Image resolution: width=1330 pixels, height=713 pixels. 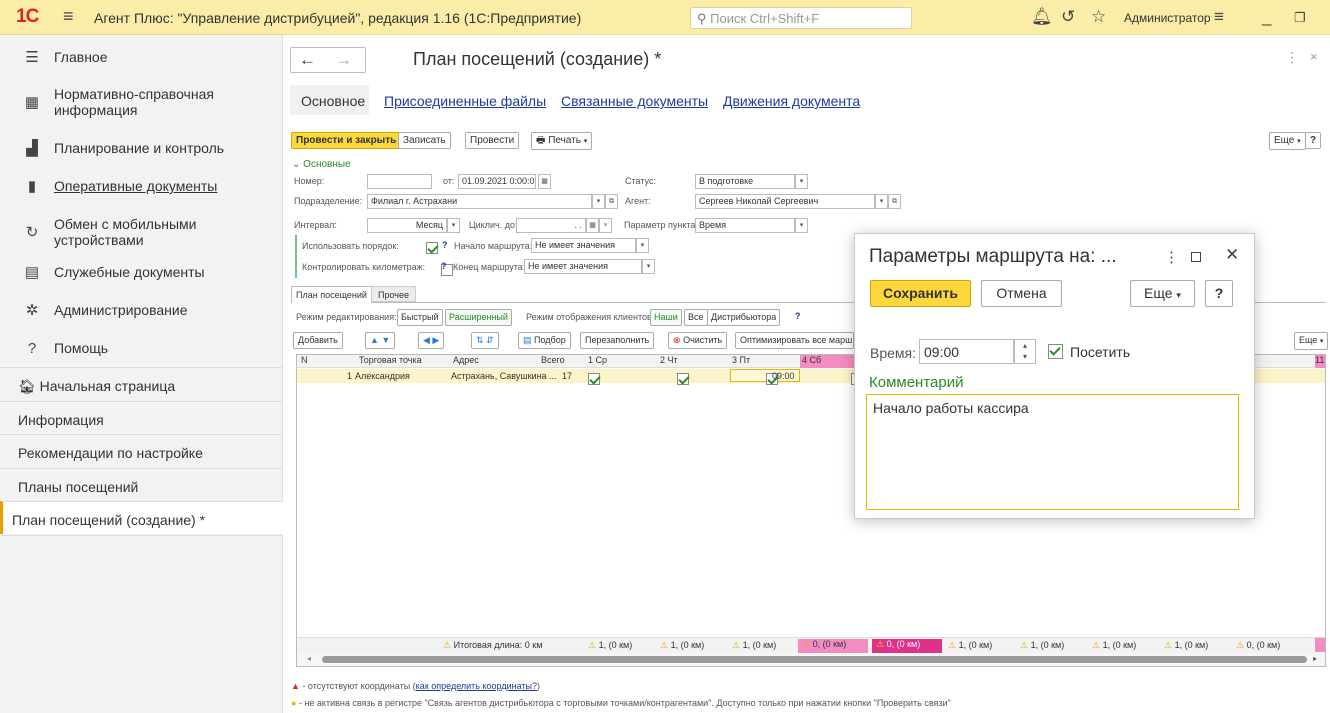 What do you see at coordinates (744, 317) in the screenshot?
I see `client-mode-distributor-button: Дистрибьютора` at bounding box center [744, 317].